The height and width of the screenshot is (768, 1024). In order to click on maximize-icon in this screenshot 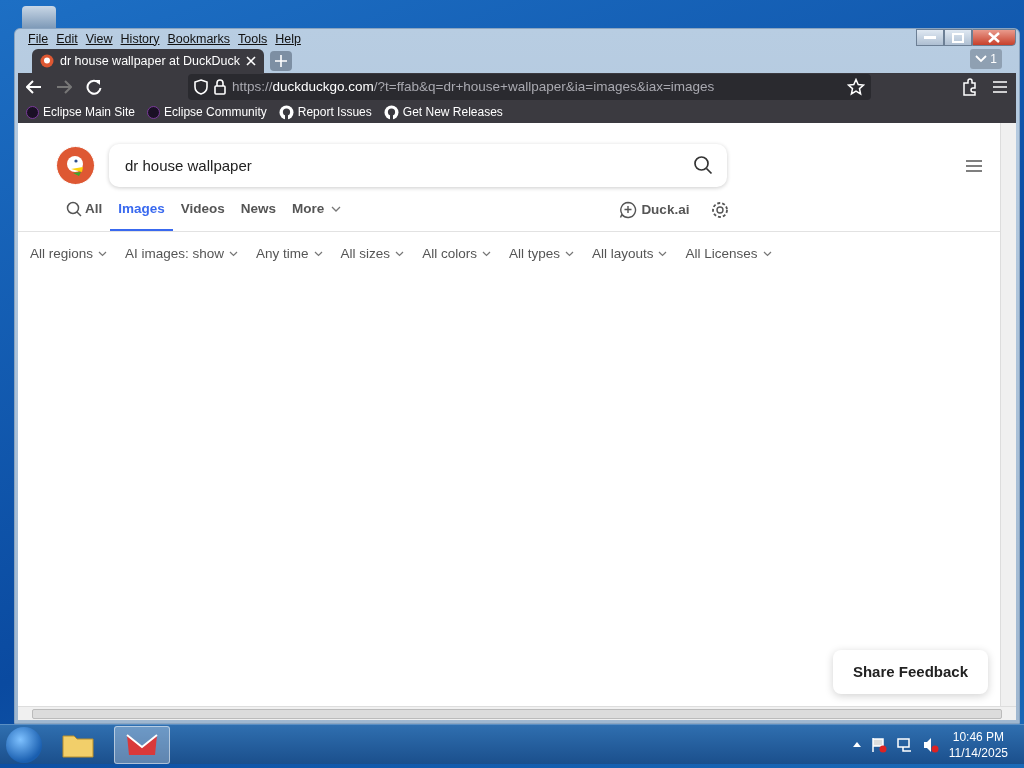, I will do `click(958, 37)`.